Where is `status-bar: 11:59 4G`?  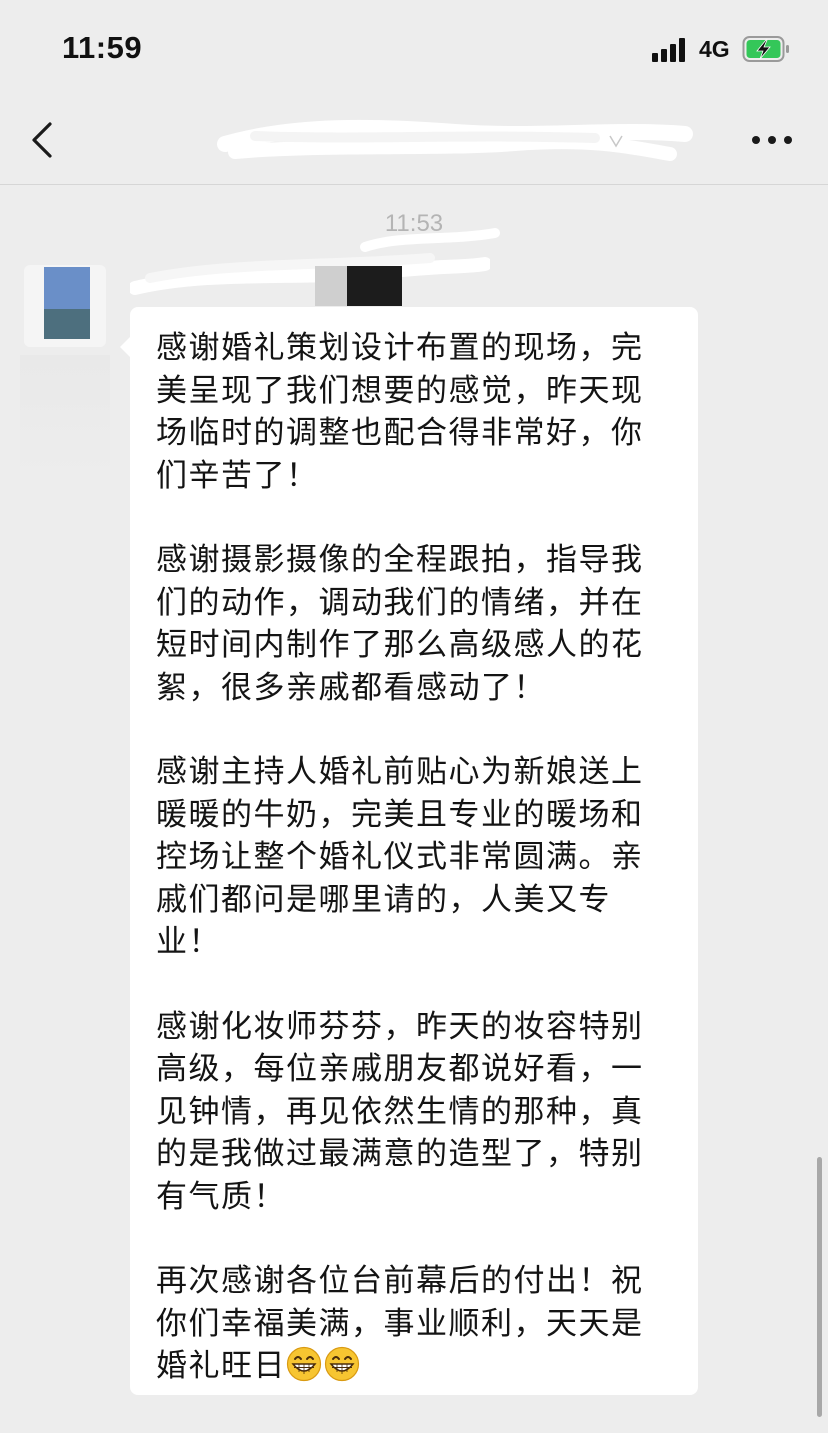
status-bar: 11:59 4G is located at coordinates (414, 48).